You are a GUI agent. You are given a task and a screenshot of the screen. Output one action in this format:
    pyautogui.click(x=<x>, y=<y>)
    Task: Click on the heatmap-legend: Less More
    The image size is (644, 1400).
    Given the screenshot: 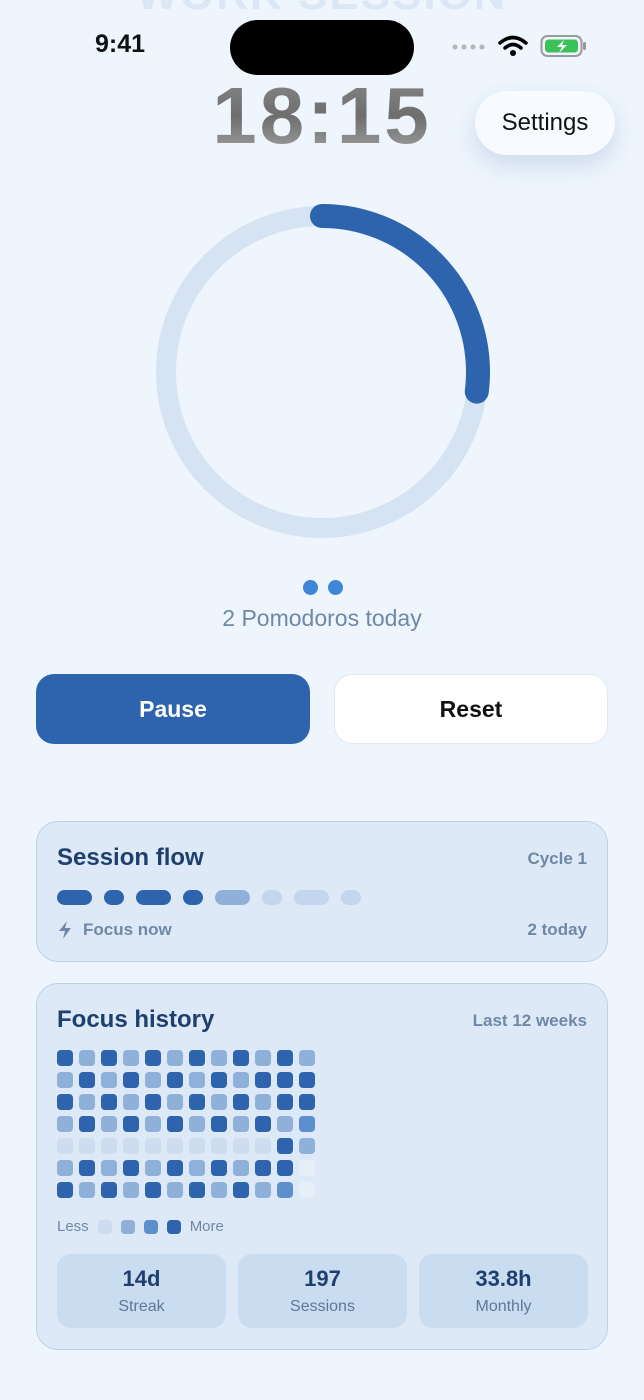 What is the action you would take?
    pyautogui.click(x=140, y=1226)
    